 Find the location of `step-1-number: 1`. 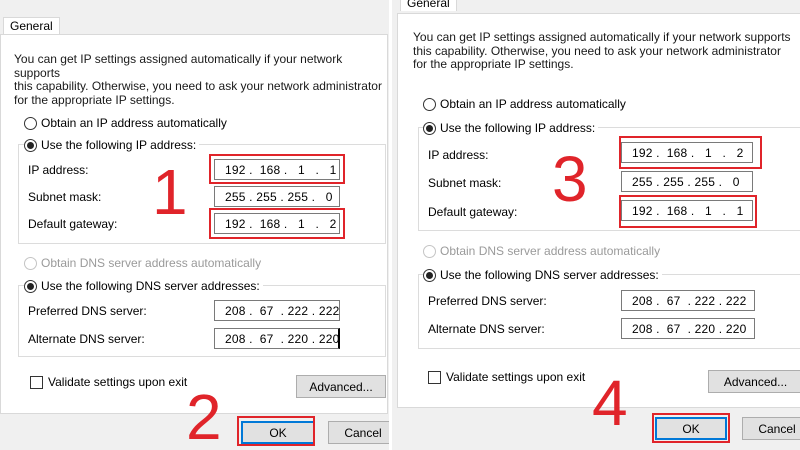

step-1-number: 1 is located at coordinates (170, 192).